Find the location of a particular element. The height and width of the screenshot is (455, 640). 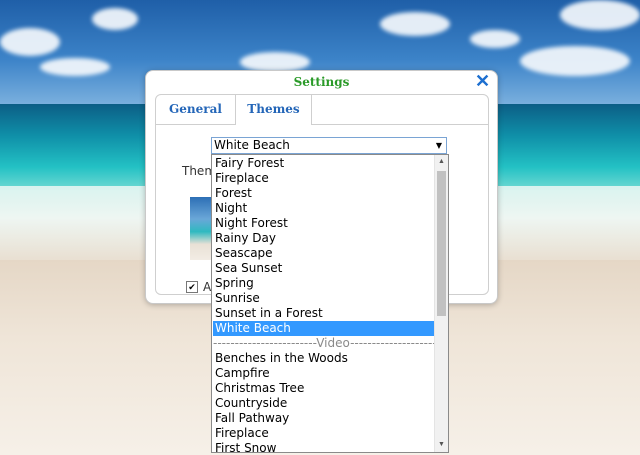

dropdown-option: First Snow is located at coordinates (325, 446).